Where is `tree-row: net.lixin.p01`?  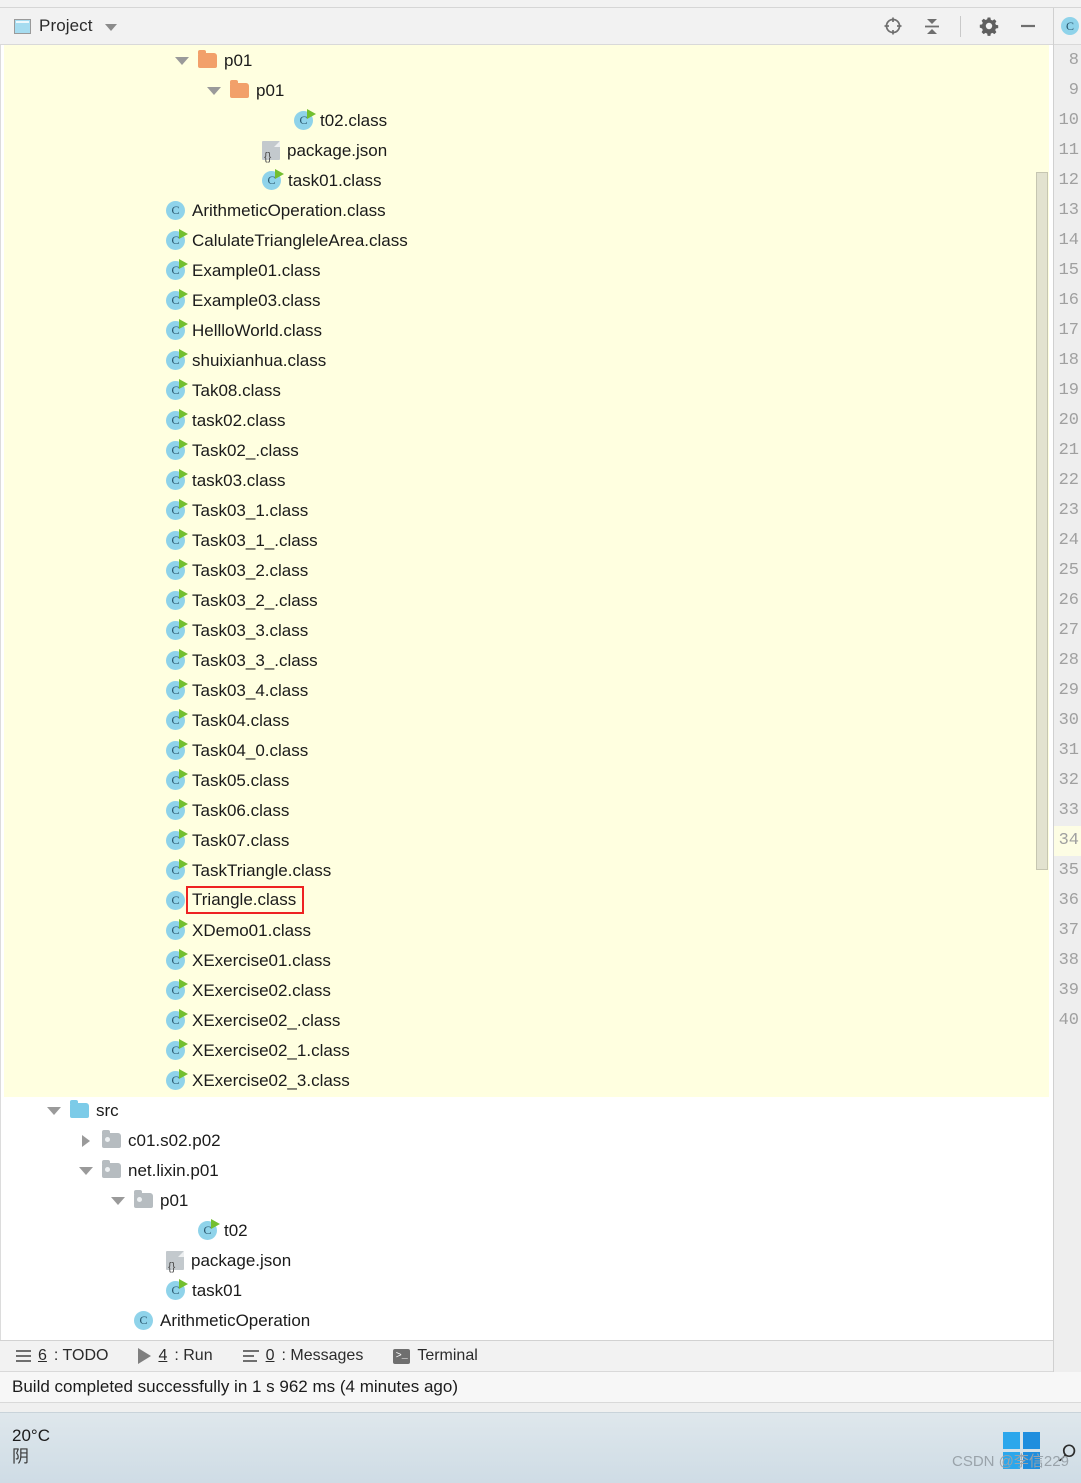 tree-row: net.lixin.p01 is located at coordinates (526, 1170).